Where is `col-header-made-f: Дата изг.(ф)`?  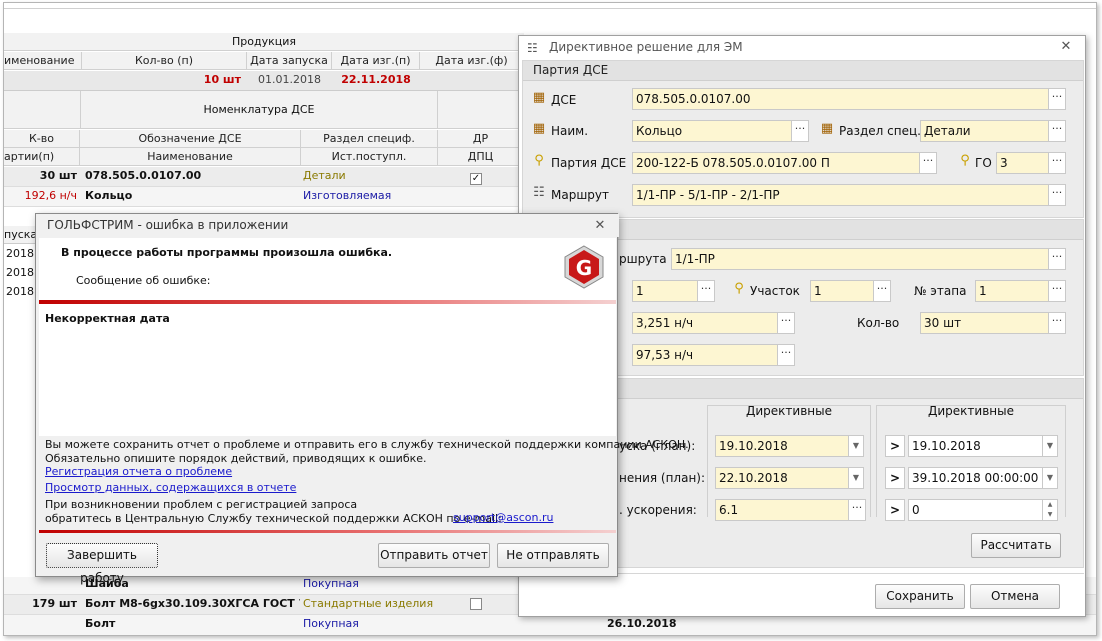
col-header-made-f: Дата изг.(ф) is located at coordinates (472, 61).